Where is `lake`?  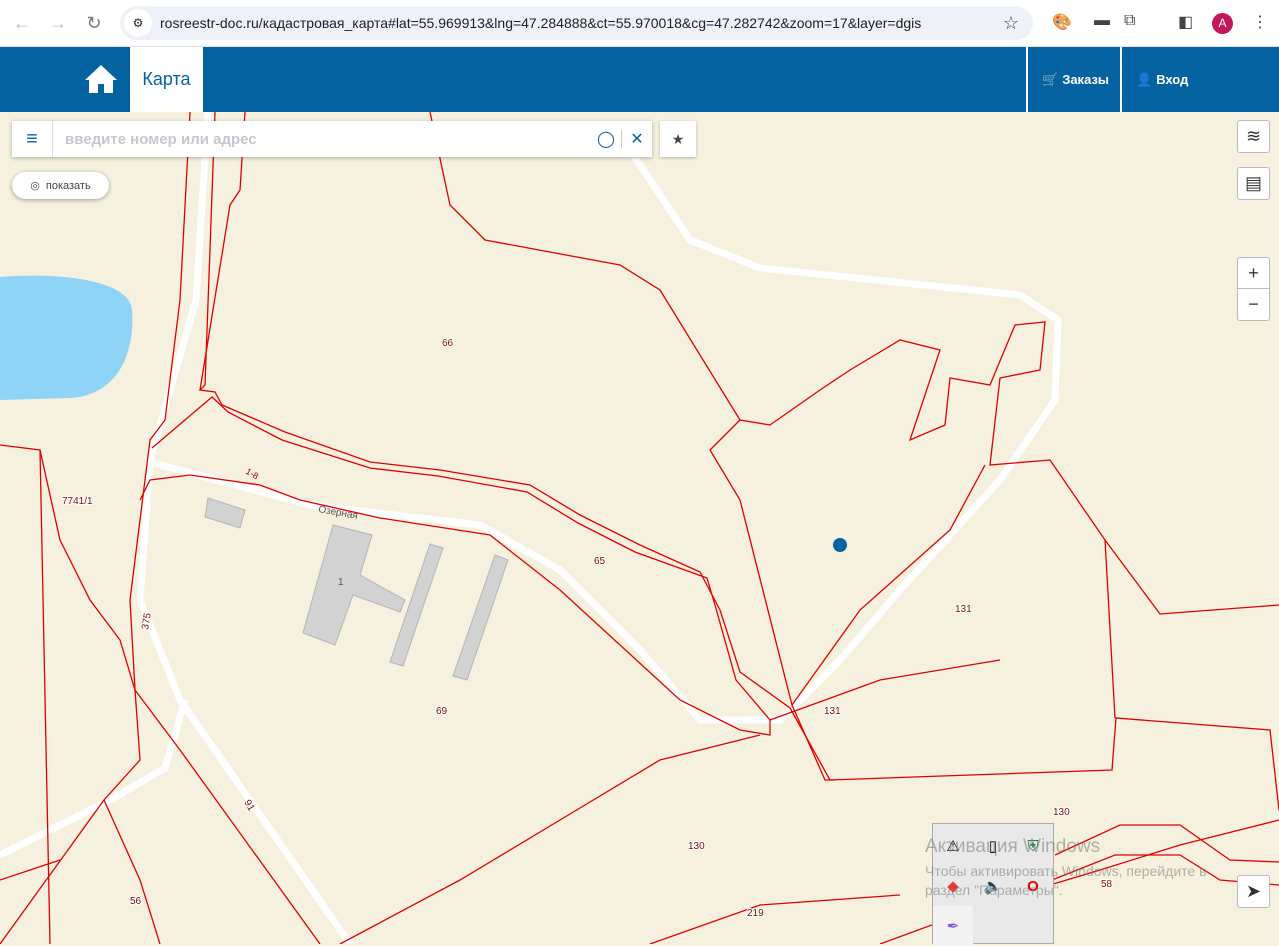
lake is located at coordinates (66, 337).